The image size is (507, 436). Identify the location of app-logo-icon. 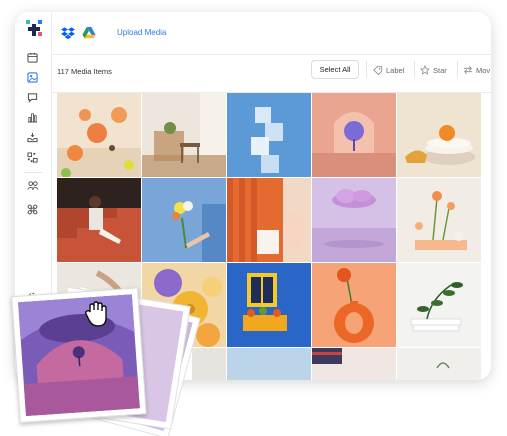
(34, 28).